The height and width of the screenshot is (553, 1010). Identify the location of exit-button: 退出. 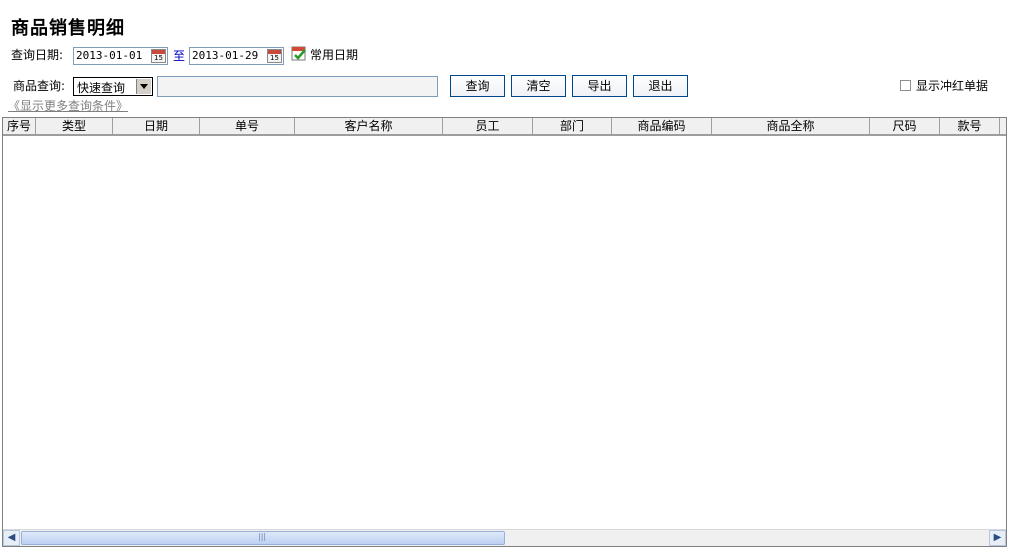
(660, 86).